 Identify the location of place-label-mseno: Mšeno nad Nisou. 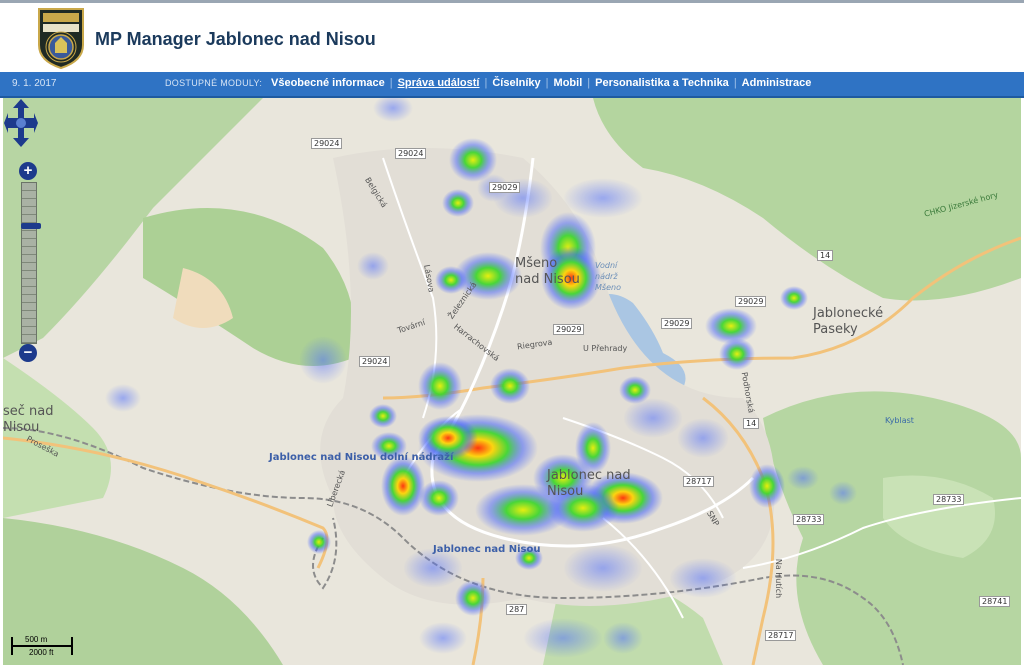
(547, 271).